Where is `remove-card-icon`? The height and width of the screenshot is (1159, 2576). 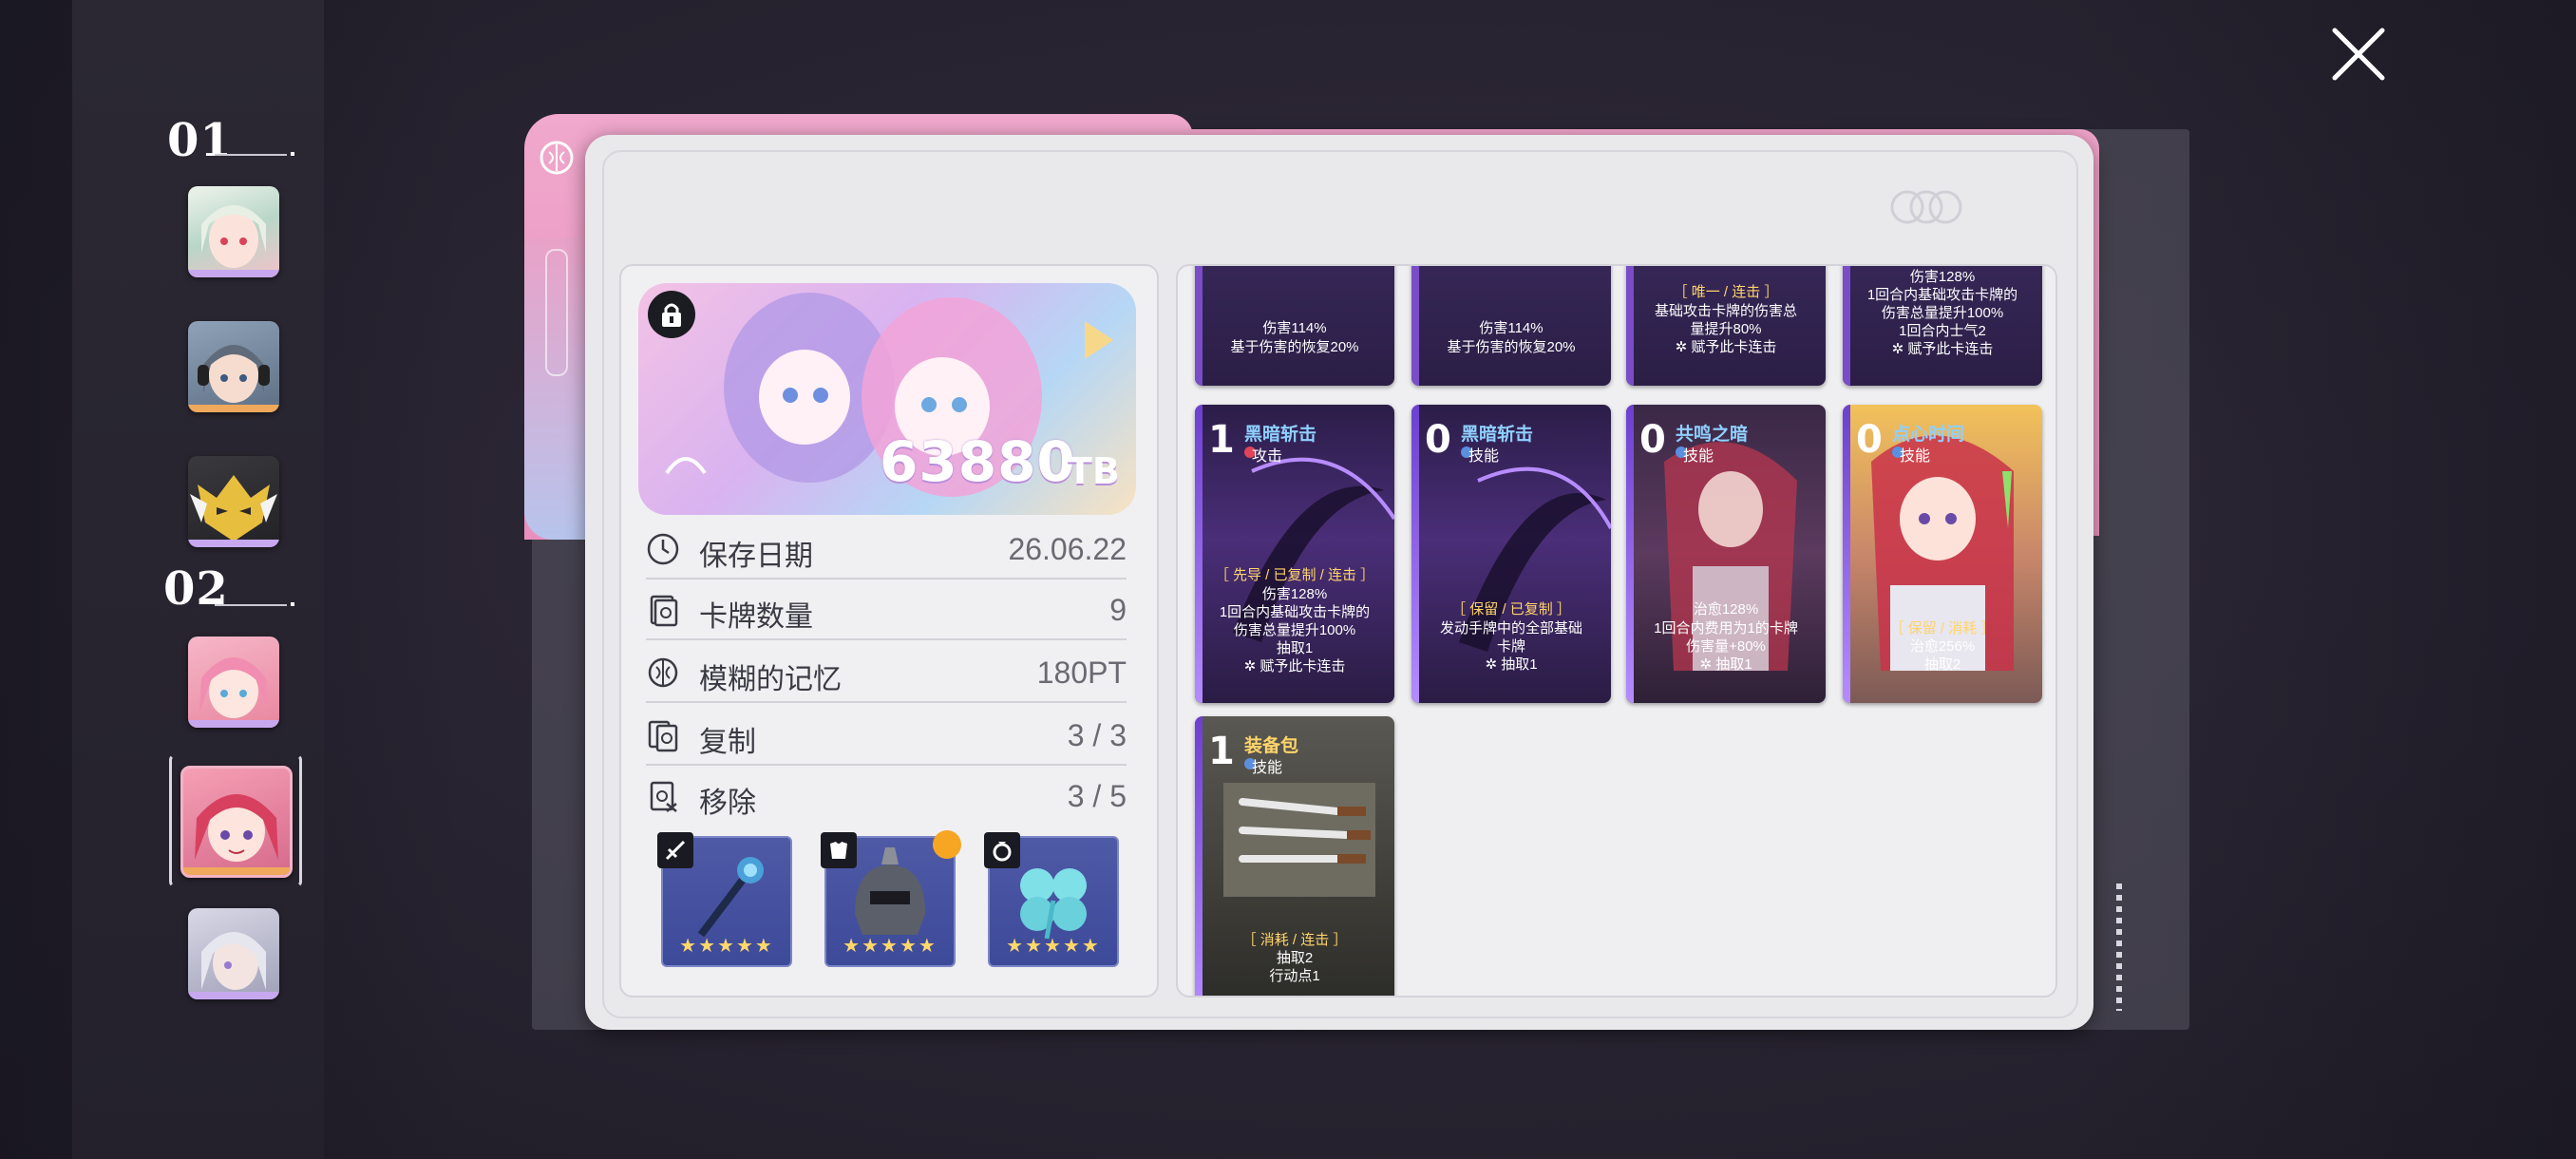 remove-card-icon is located at coordinates (663, 796).